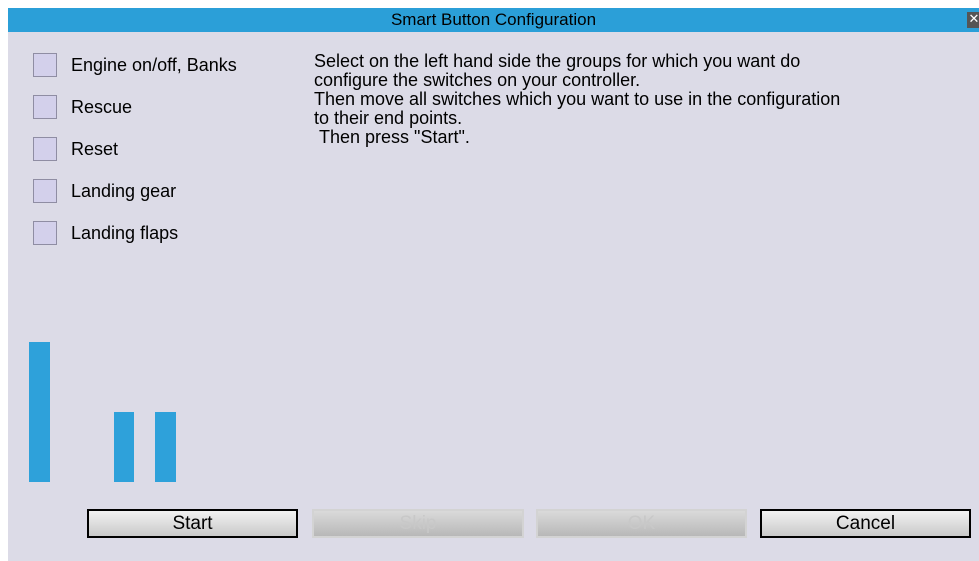 This screenshot has width=979, height=561. What do you see at coordinates (154, 64) in the screenshot?
I see `group-label: Engine on/off, Banks` at bounding box center [154, 64].